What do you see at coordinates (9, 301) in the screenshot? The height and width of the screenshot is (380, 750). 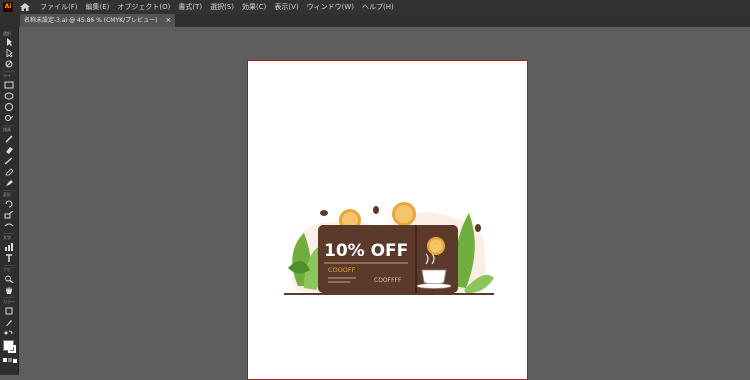 I see `tool-group-label-color: カラー` at bounding box center [9, 301].